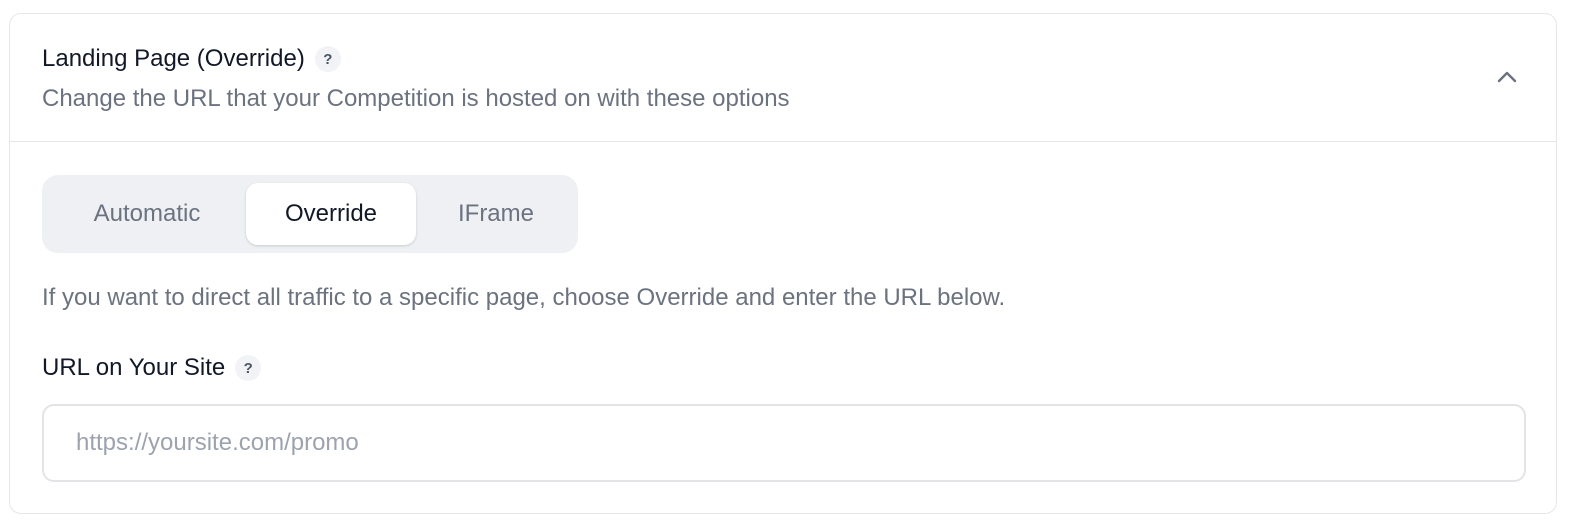 Image resolution: width=1586 pixels, height=532 pixels. What do you see at coordinates (147, 214) in the screenshot?
I see `mode-option-automatic: Automatic` at bounding box center [147, 214].